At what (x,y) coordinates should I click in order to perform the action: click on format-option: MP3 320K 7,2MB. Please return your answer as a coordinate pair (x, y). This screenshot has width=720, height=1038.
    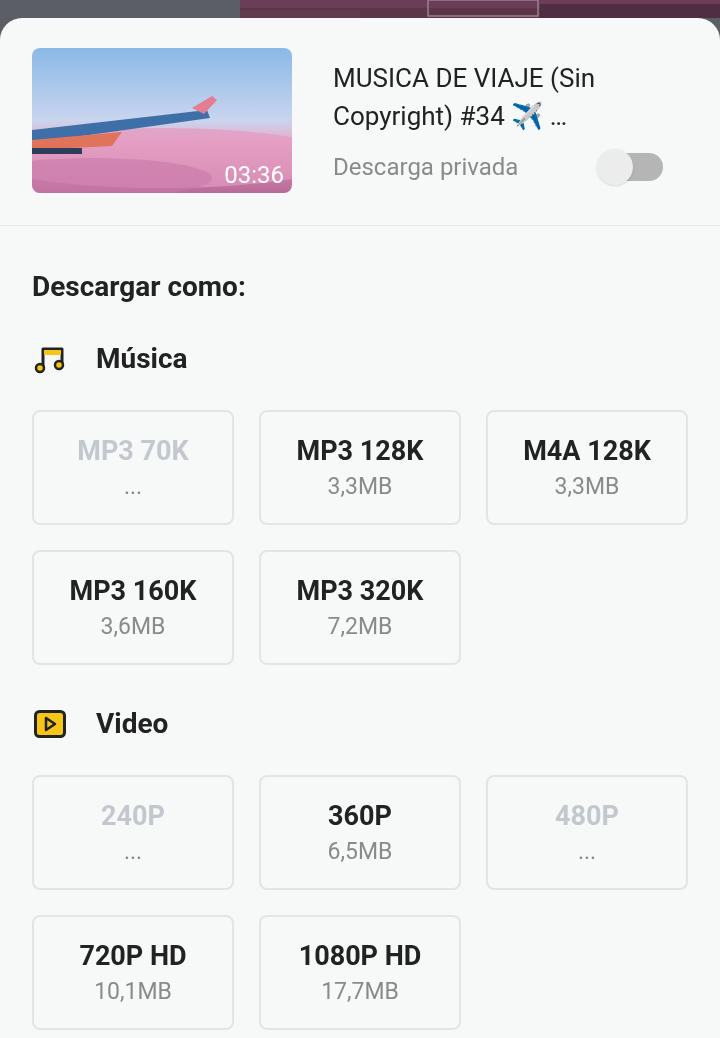
    Looking at the image, I should click on (360, 607).